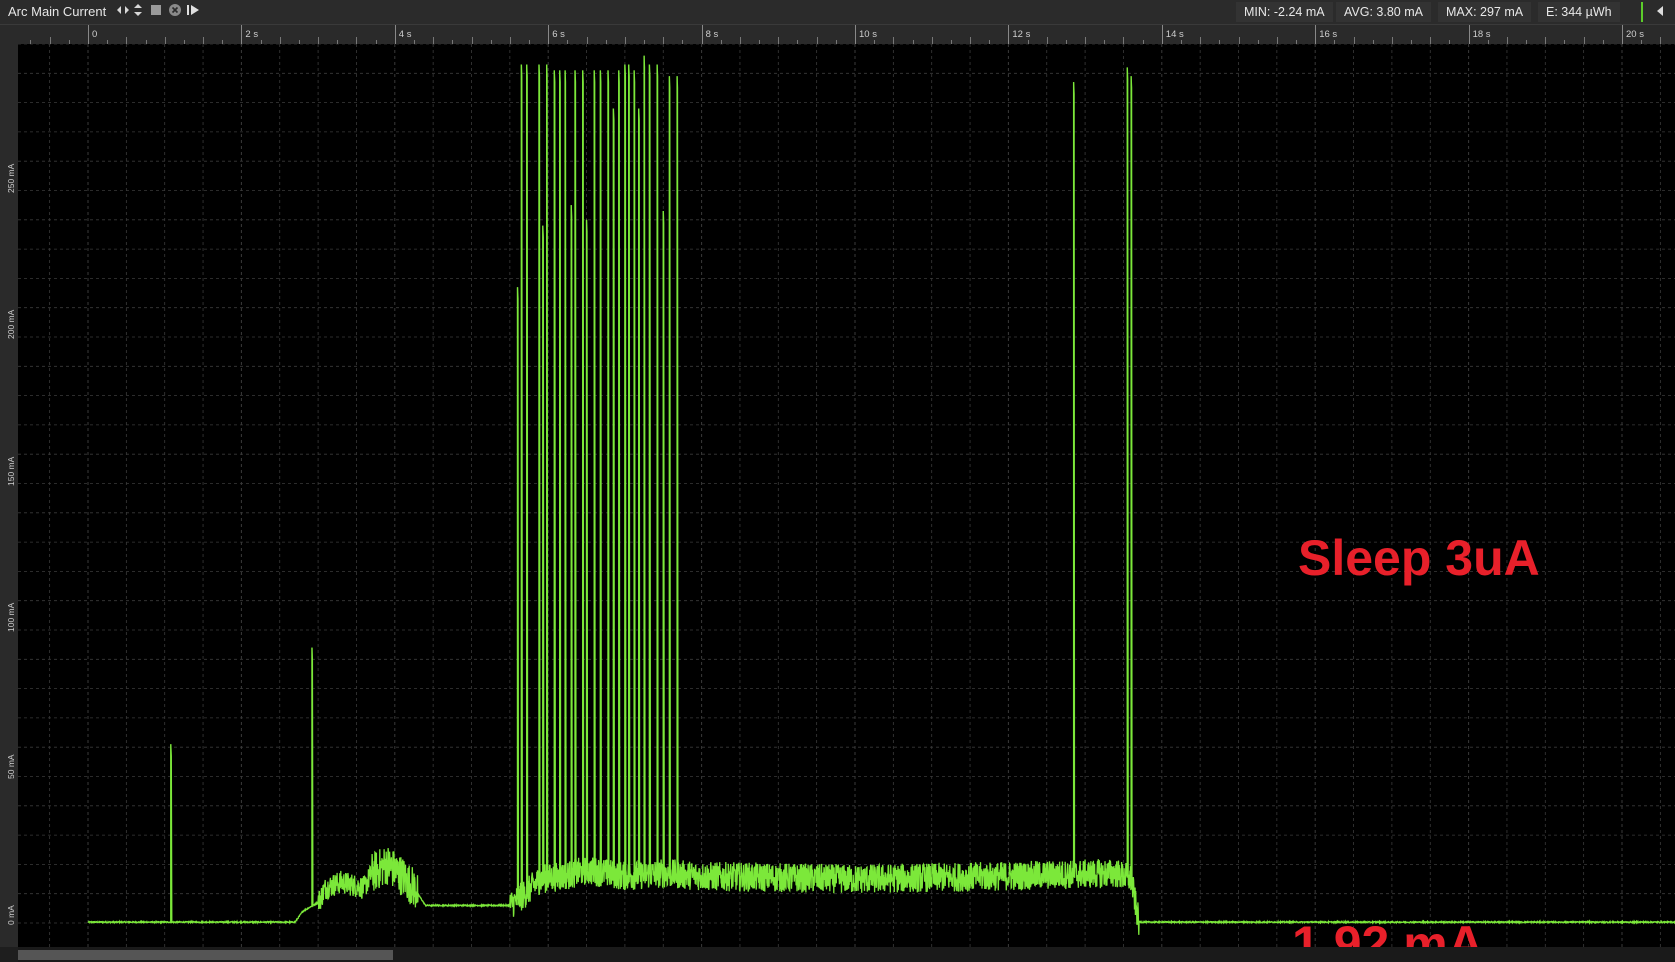 The image size is (1675, 962). I want to click on x-tick-label: 8 s, so click(712, 34).